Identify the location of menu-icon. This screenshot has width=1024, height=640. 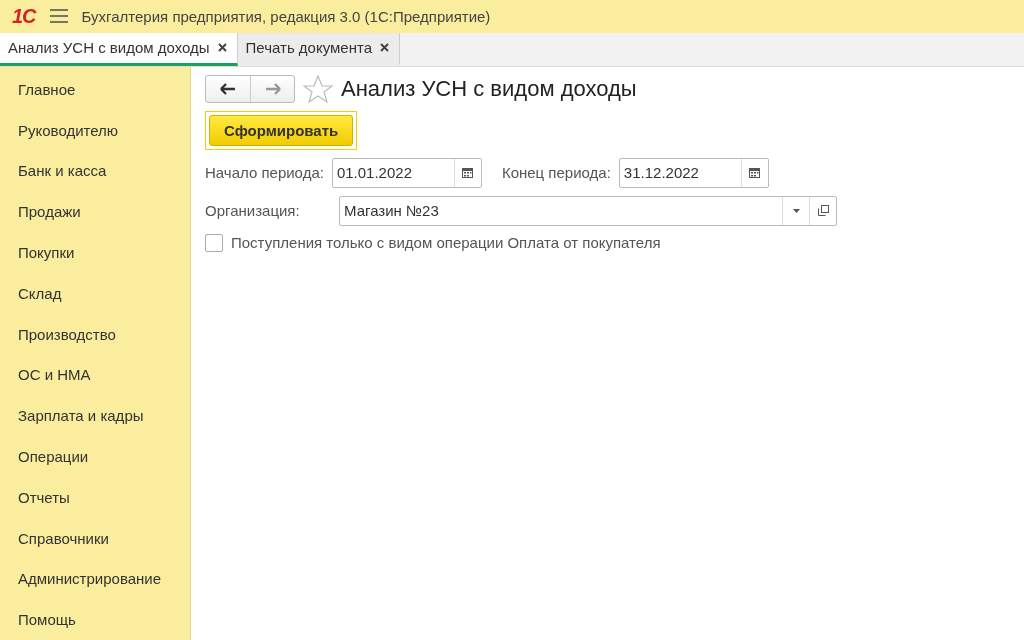
(58, 16).